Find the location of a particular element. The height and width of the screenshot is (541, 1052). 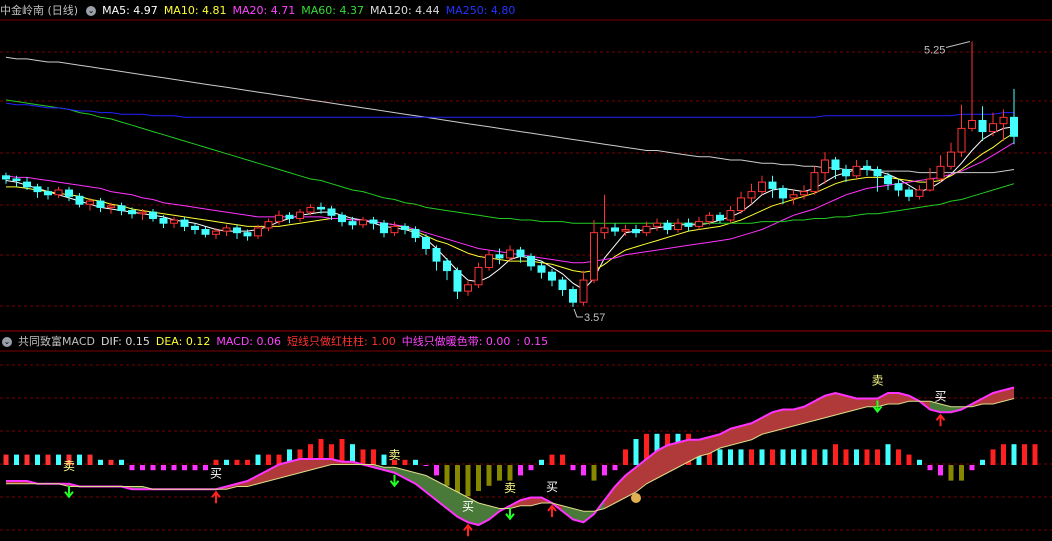

macd-band-segment is located at coordinates (872, 402).